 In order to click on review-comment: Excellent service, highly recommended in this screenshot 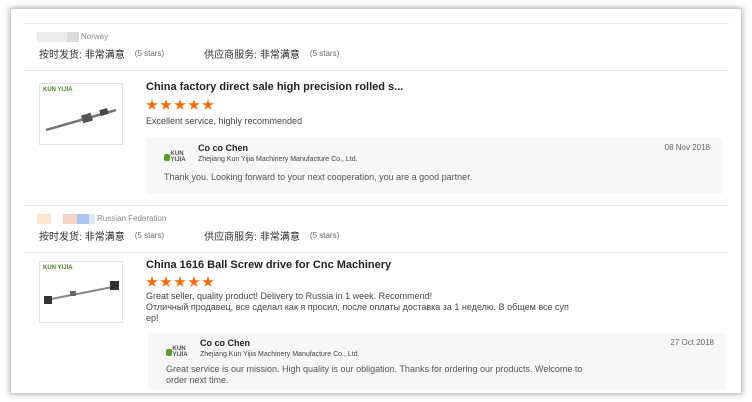, I will do `click(224, 121)`.